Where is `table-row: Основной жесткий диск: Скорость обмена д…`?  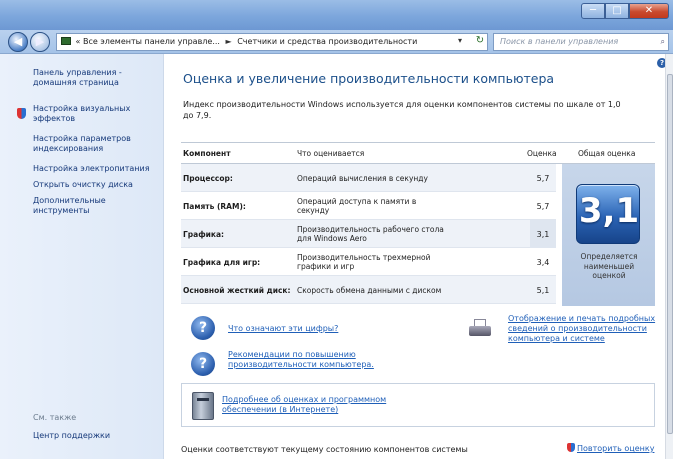 table-row: Основной жесткий диск: Скорость обмена д… is located at coordinates (368, 290).